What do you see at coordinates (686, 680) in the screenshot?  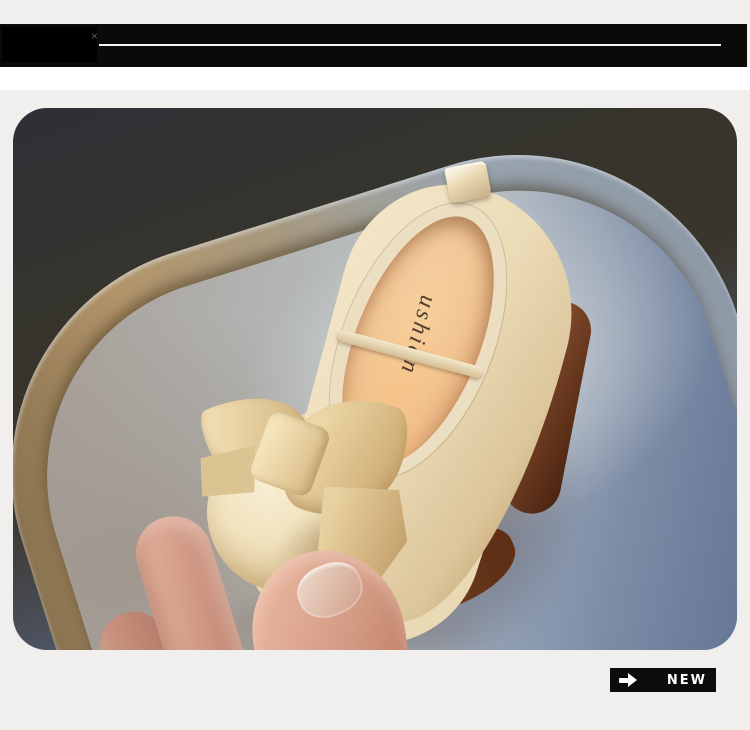 I see `new-badge-label: NEW` at bounding box center [686, 680].